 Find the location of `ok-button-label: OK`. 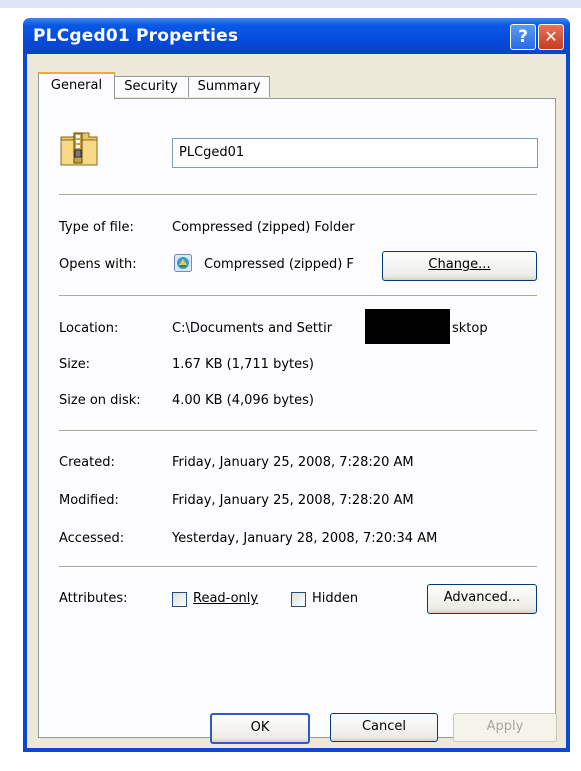

ok-button-label: OK is located at coordinates (260, 727).